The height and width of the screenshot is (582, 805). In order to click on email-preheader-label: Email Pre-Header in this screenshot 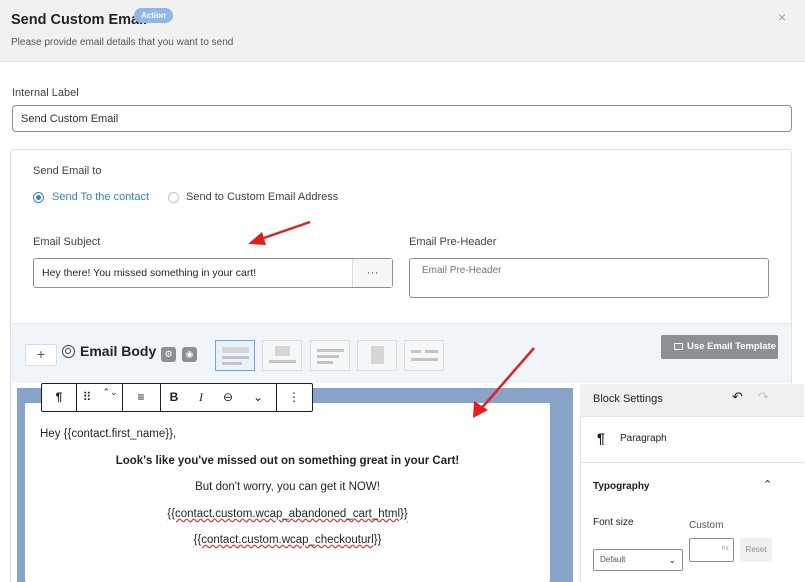, I will do `click(453, 242)`.